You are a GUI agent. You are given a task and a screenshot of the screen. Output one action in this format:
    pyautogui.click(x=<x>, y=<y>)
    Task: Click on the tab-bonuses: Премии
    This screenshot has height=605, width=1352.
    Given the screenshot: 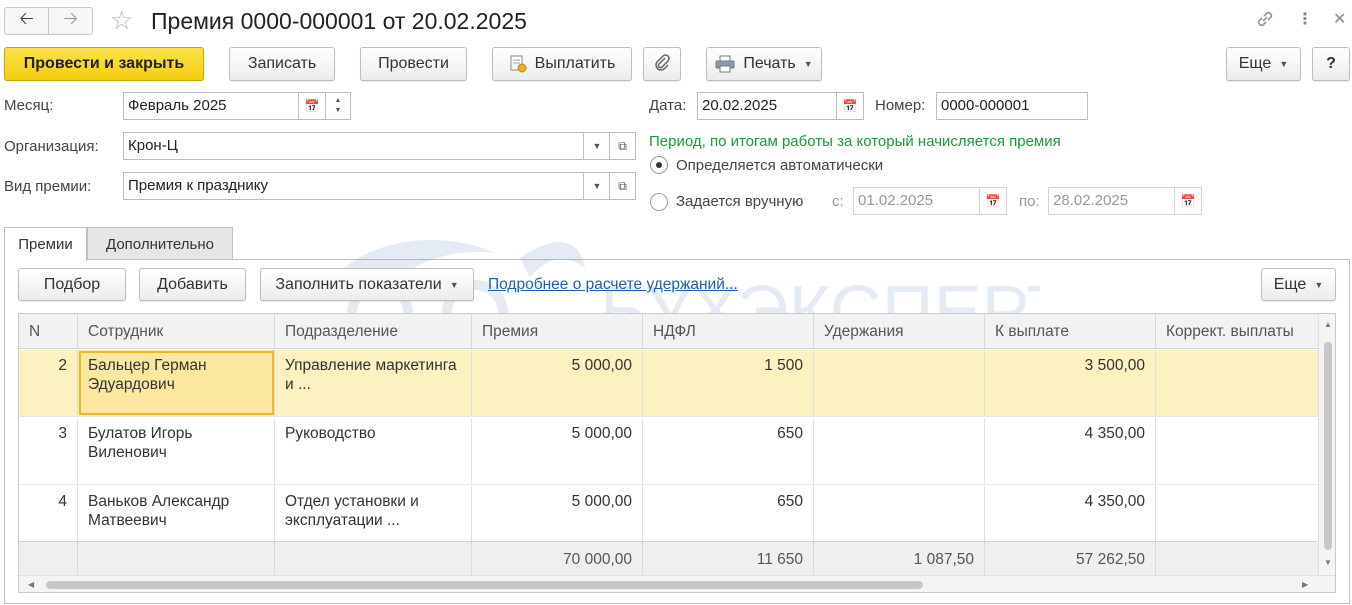 What is the action you would take?
    pyautogui.click(x=45, y=244)
    